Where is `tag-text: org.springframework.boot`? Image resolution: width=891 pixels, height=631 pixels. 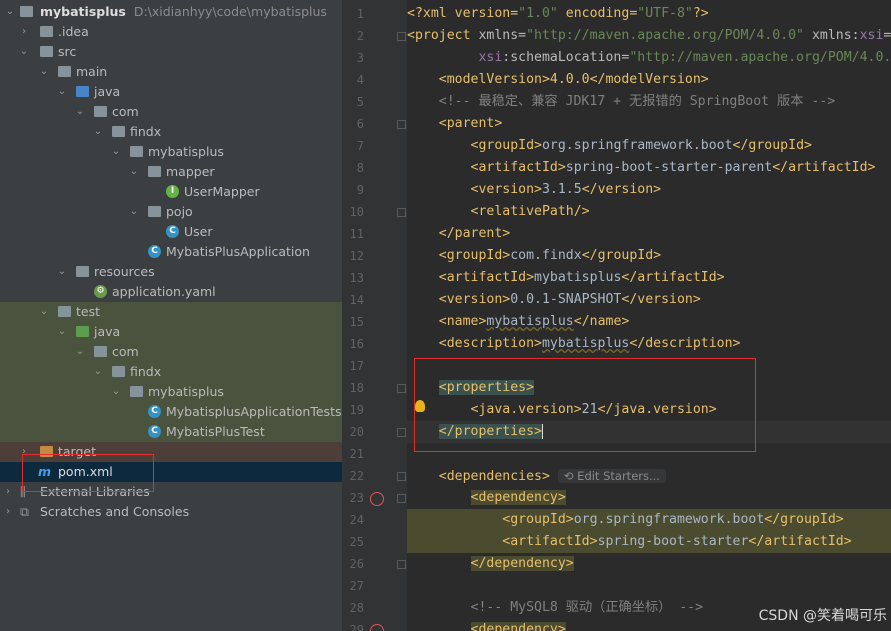 tag-text: org.springframework.boot is located at coordinates (669, 519).